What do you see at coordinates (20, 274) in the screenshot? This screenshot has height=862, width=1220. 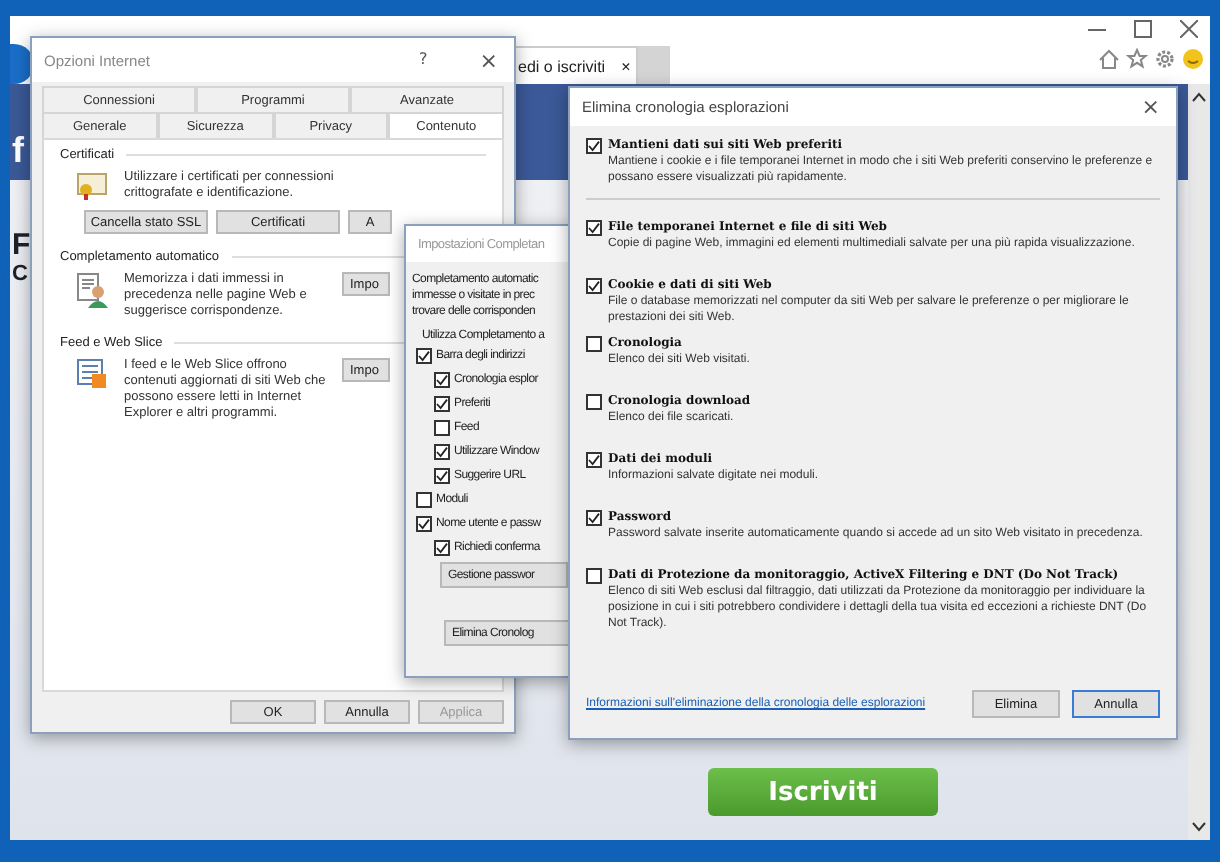 I see `page-subheading: C` at bounding box center [20, 274].